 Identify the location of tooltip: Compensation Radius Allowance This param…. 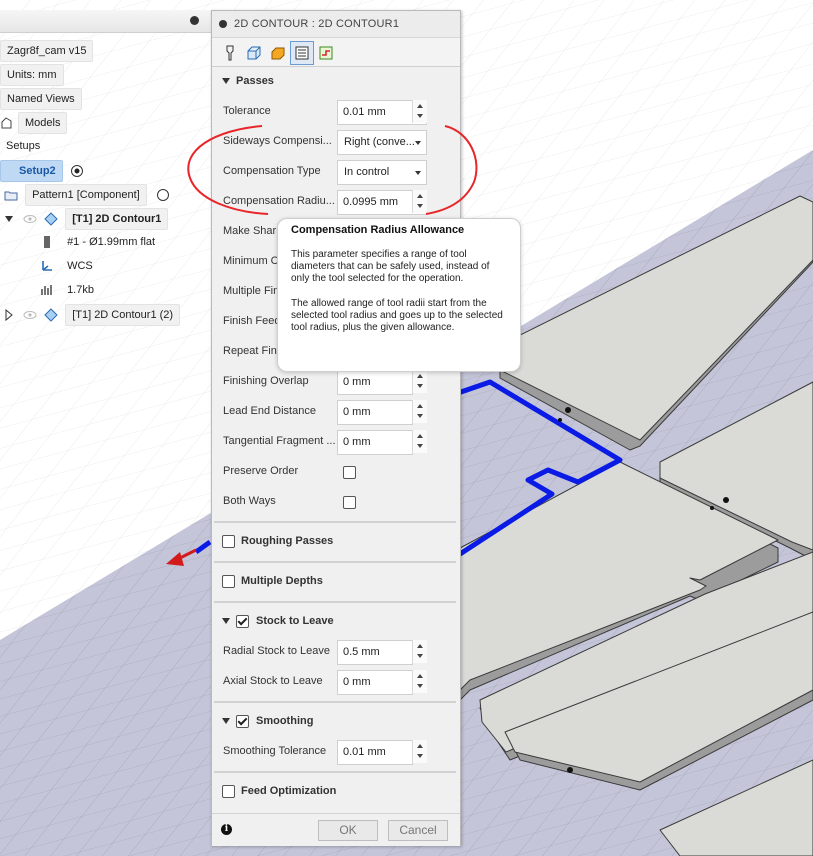
(399, 295).